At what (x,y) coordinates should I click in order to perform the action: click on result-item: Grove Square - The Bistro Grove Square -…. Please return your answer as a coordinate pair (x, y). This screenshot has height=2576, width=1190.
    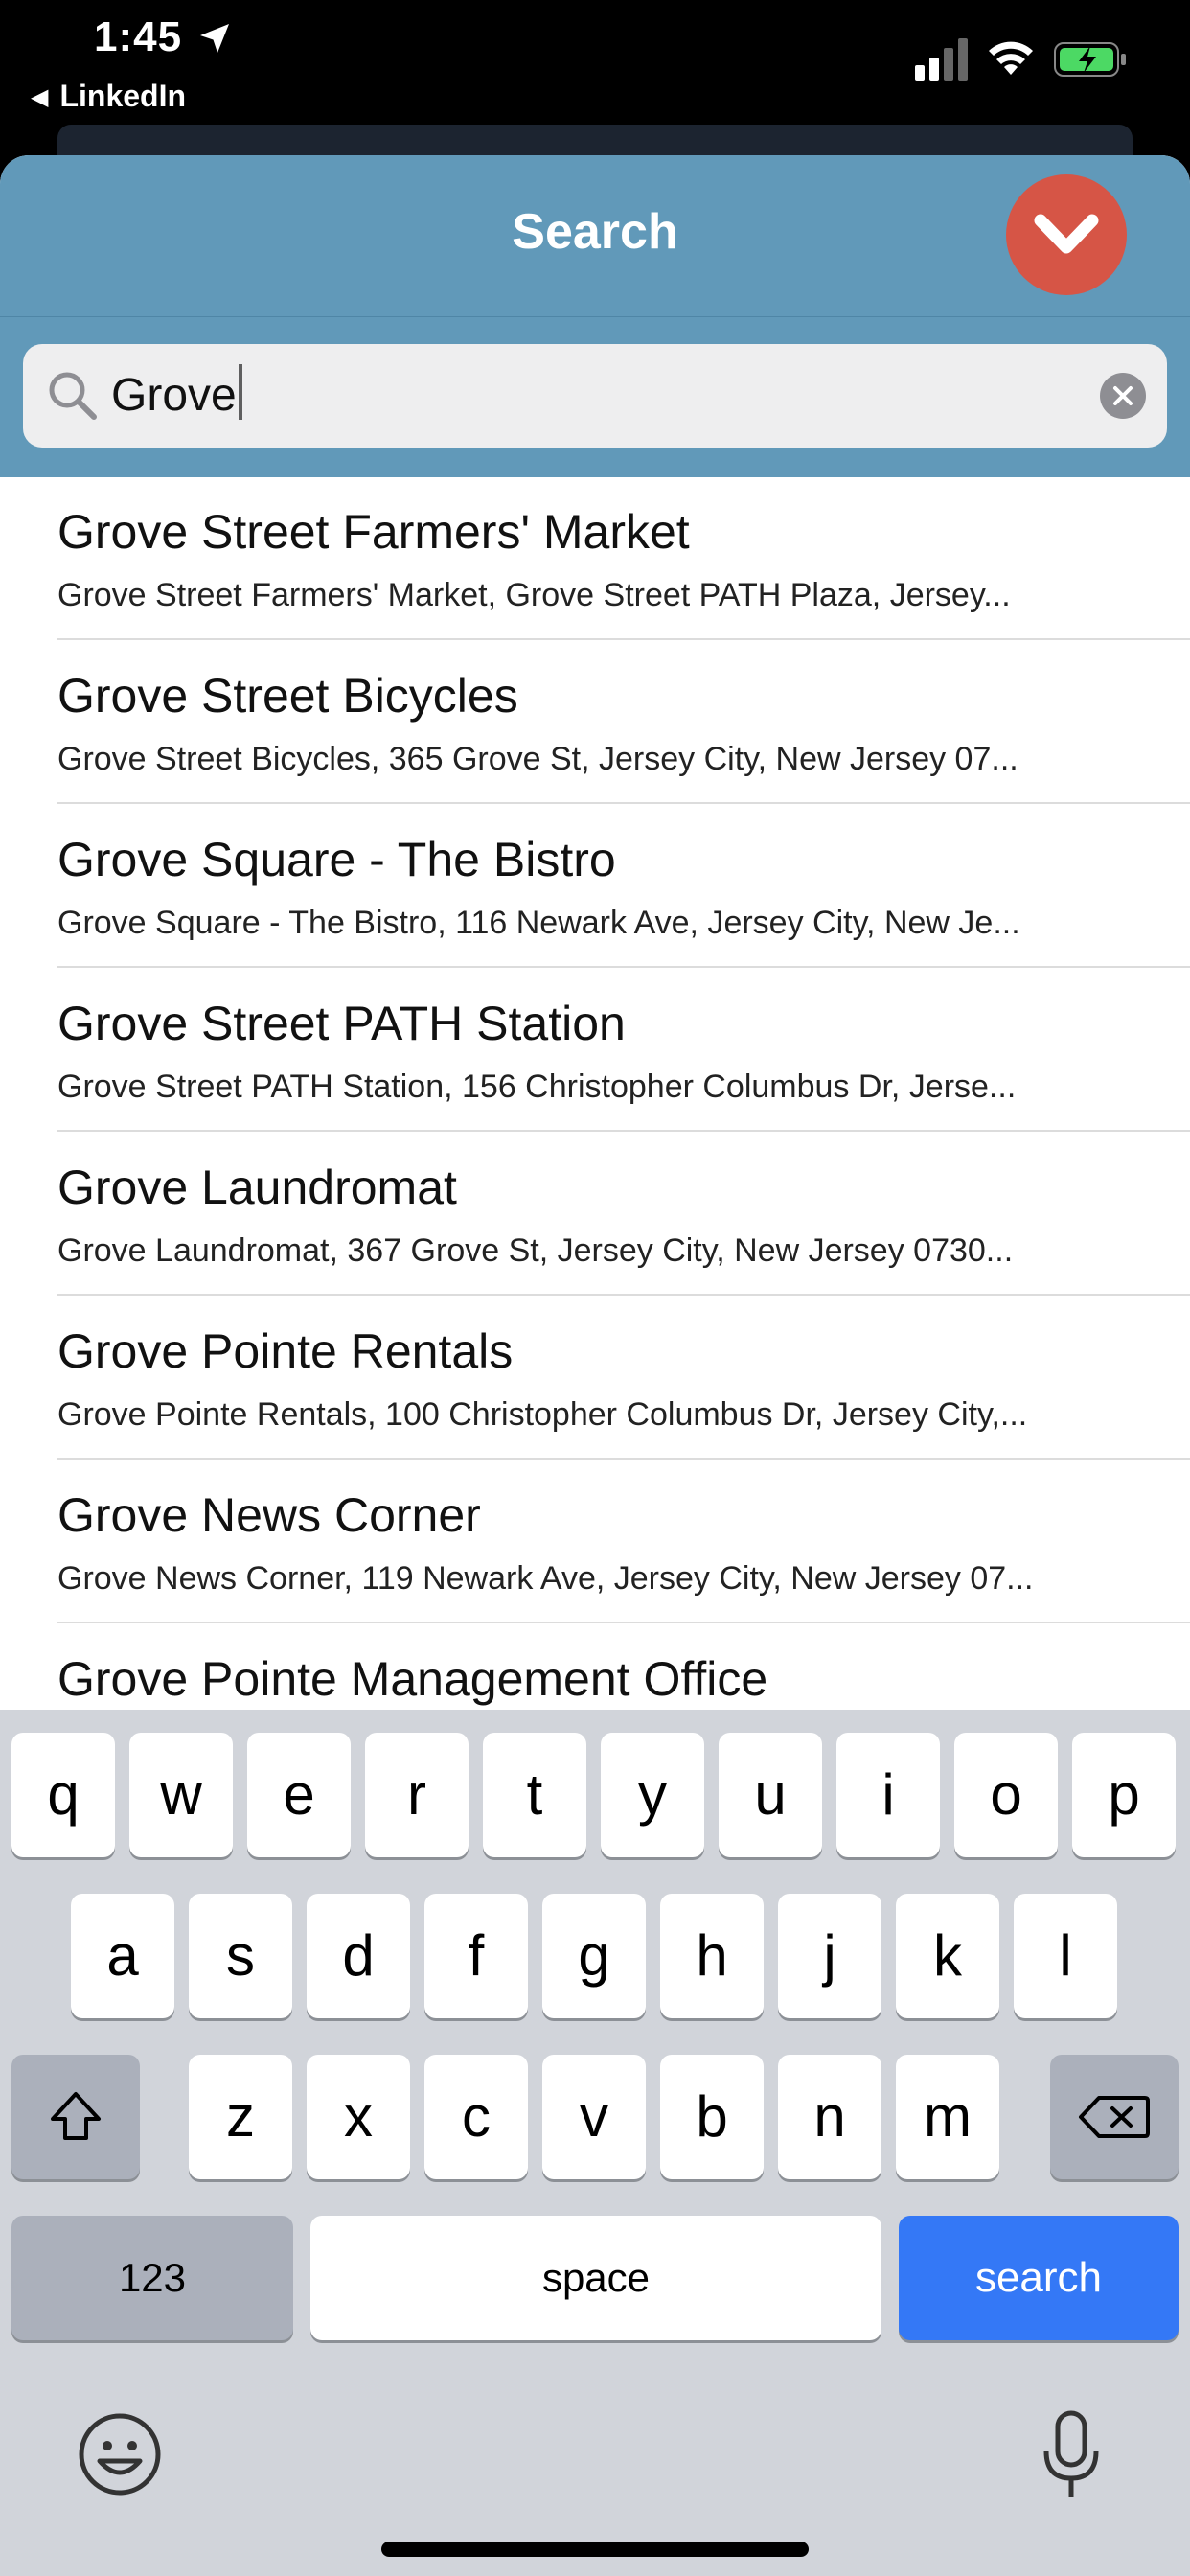
    Looking at the image, I should click on (595, 886).